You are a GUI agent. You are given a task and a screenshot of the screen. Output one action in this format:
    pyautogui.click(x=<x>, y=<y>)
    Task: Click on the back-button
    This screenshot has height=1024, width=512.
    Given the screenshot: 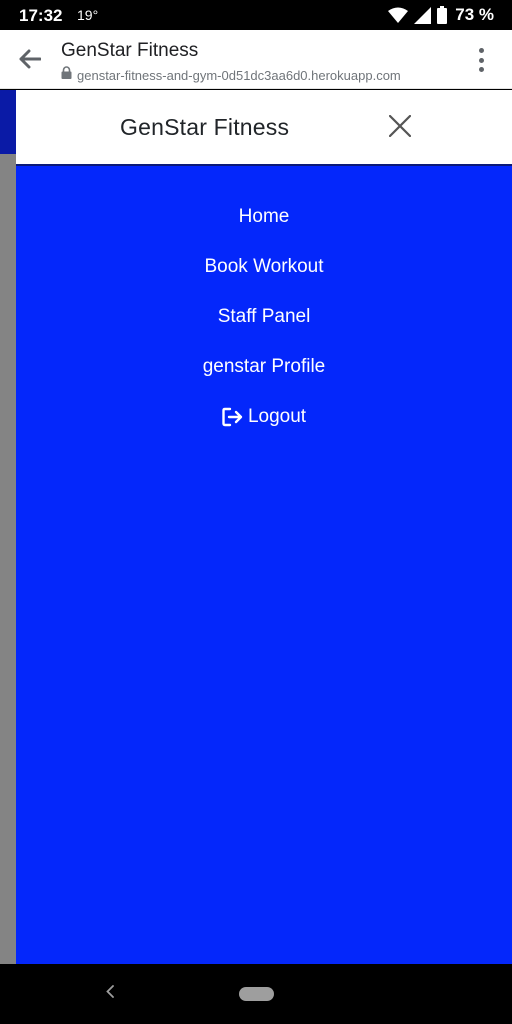 What is the action you would take?
    pyautogui.click(x=30, y=61)
    